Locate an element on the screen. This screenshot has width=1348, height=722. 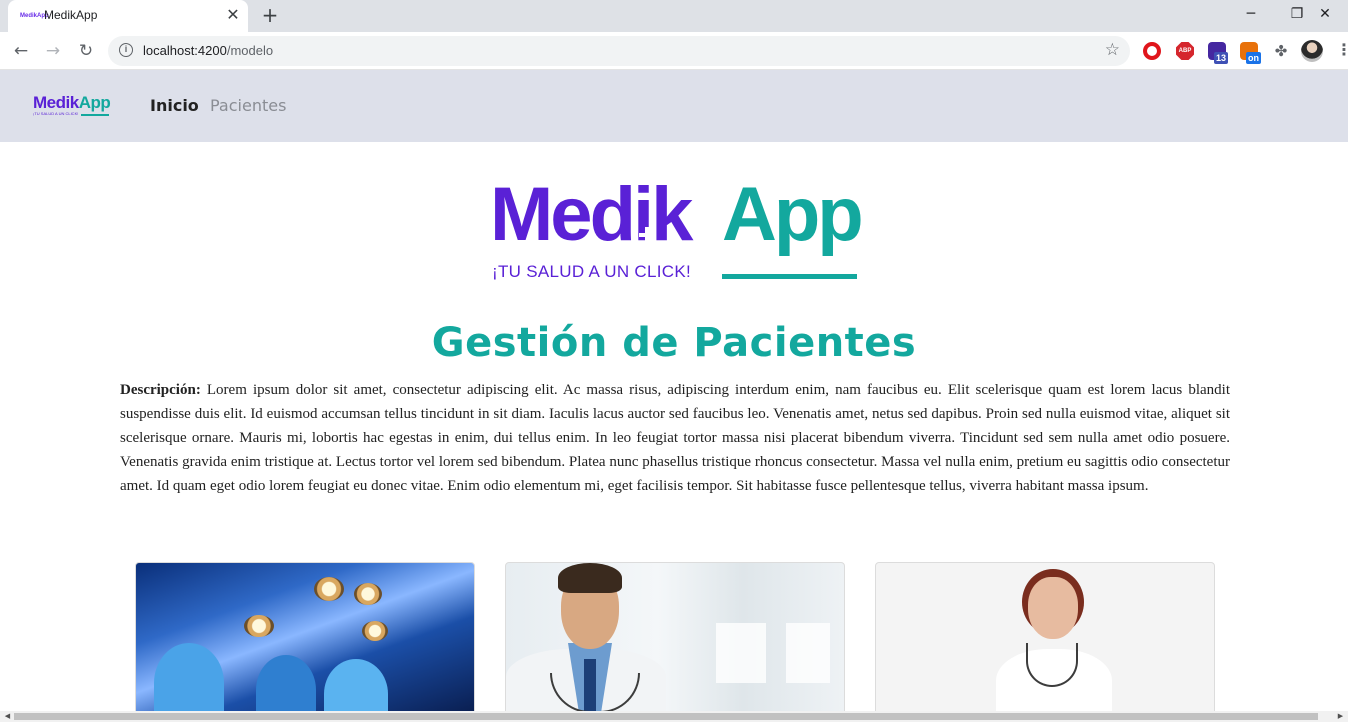
opera-extension-icon is located at coordinates (1152, 51).